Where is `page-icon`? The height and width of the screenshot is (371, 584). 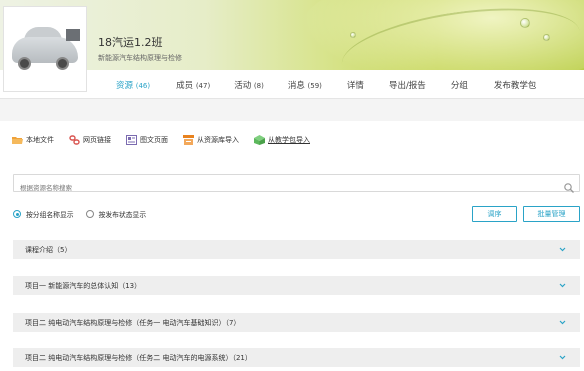
page-icon is located at coordinates (131, 140).